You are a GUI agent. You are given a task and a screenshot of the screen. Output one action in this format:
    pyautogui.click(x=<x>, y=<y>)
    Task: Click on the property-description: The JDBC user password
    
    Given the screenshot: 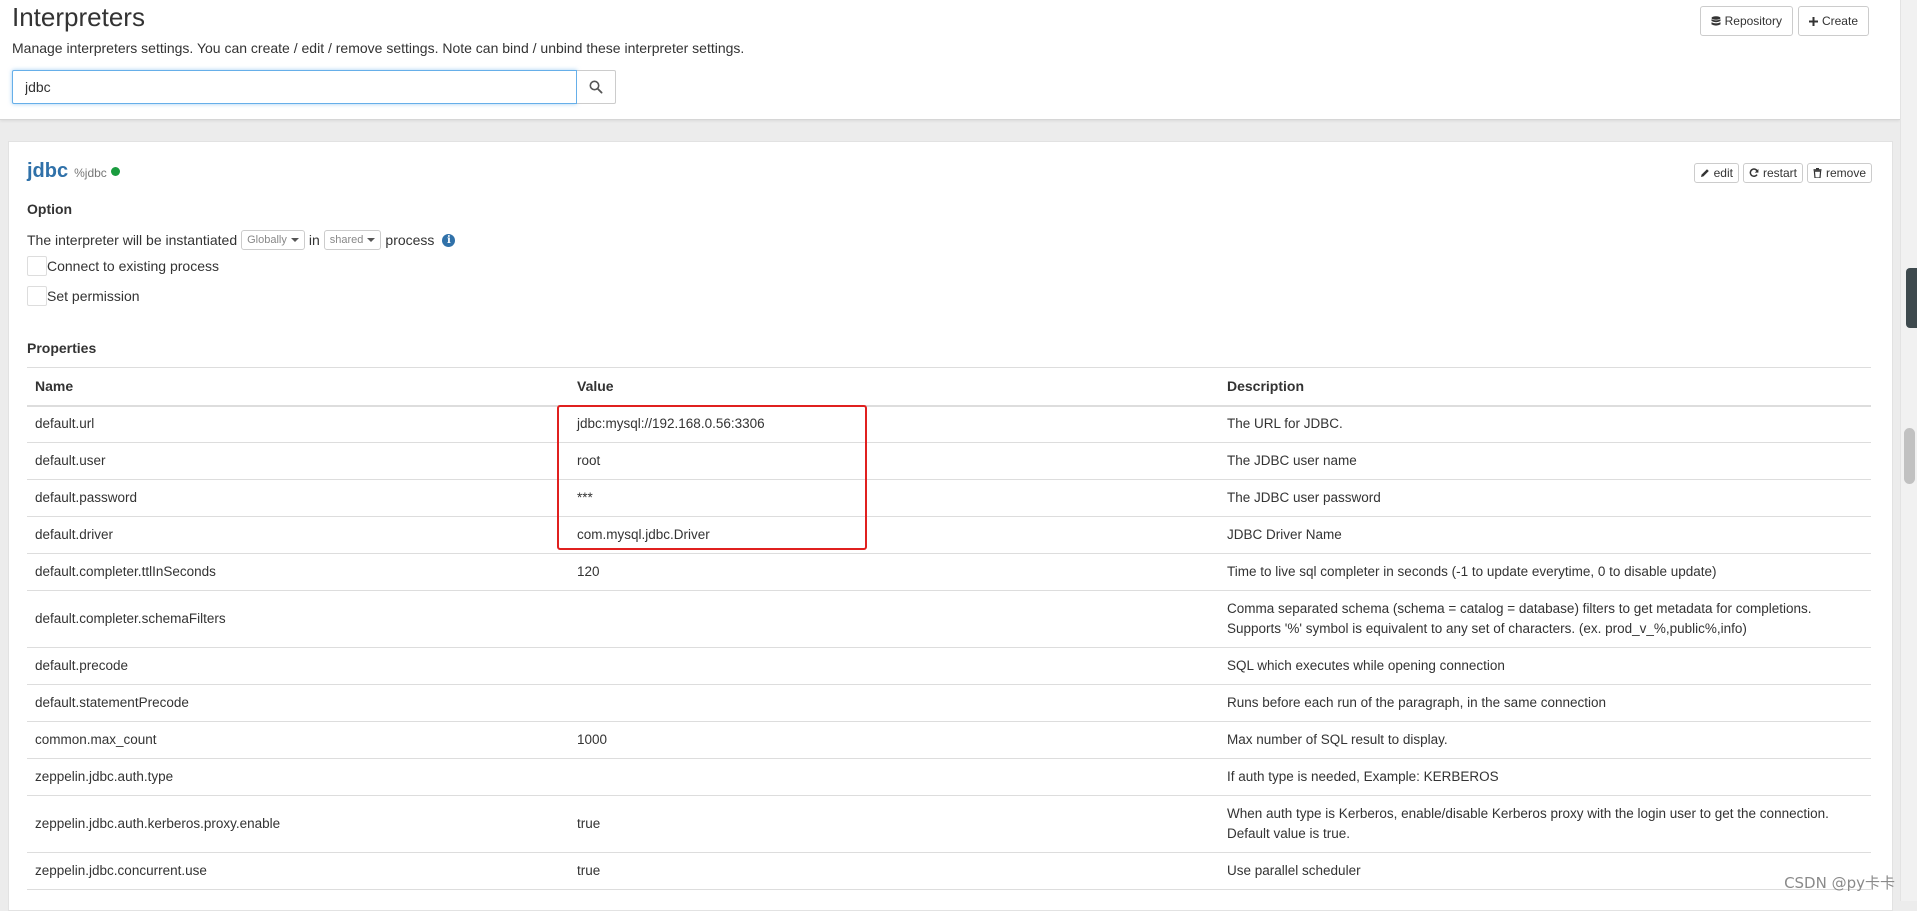 What is the action you would take?
    pyautogui.click(x=1545, y=498)
    